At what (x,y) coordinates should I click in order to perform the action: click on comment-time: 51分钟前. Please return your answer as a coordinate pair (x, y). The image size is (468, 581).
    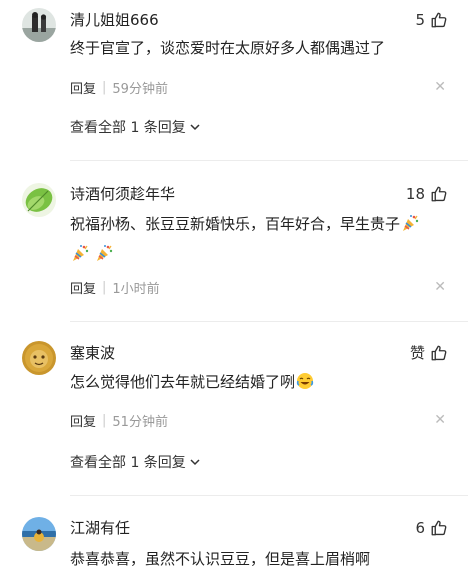
    Looking at the image, I should click on (140, 422).